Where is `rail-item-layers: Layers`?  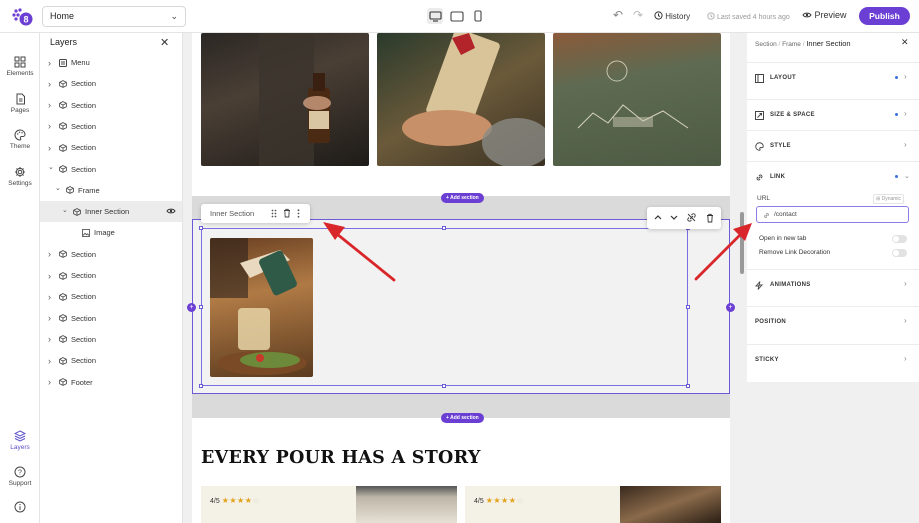 rail-item-layers: Layers is located at coordinates (20, 440).